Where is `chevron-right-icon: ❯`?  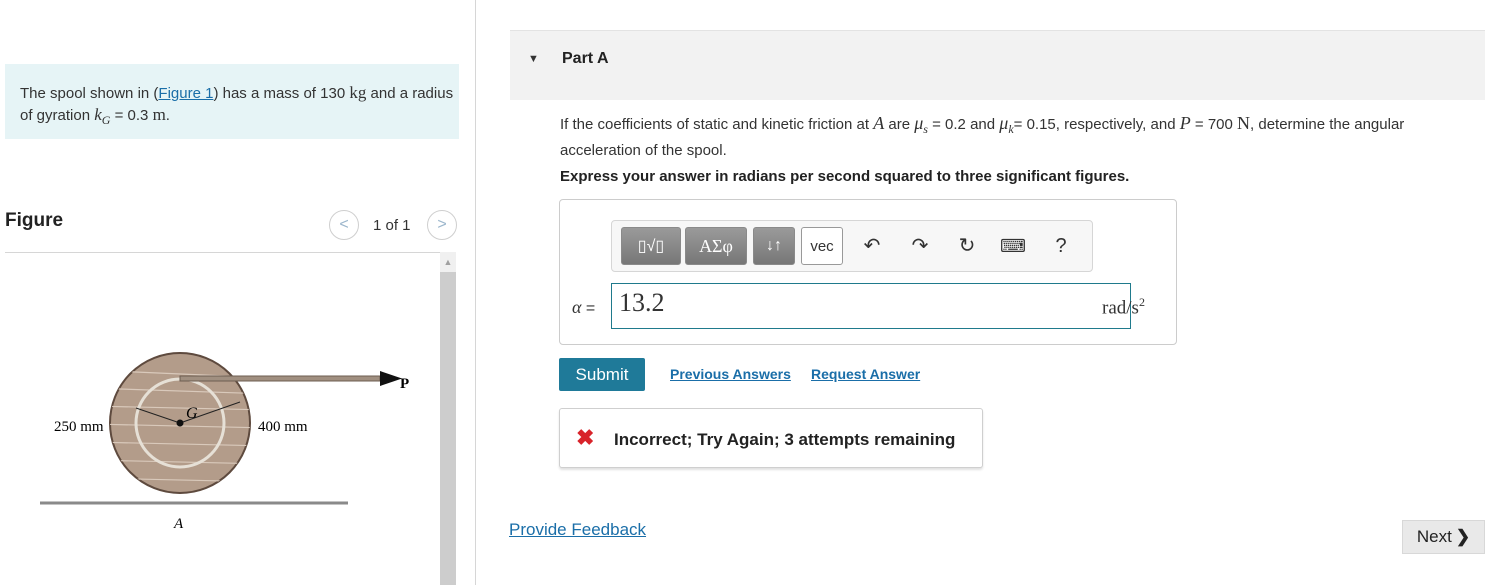
chevron-right-icon: ❯ is located at coordinates (1463, 536).